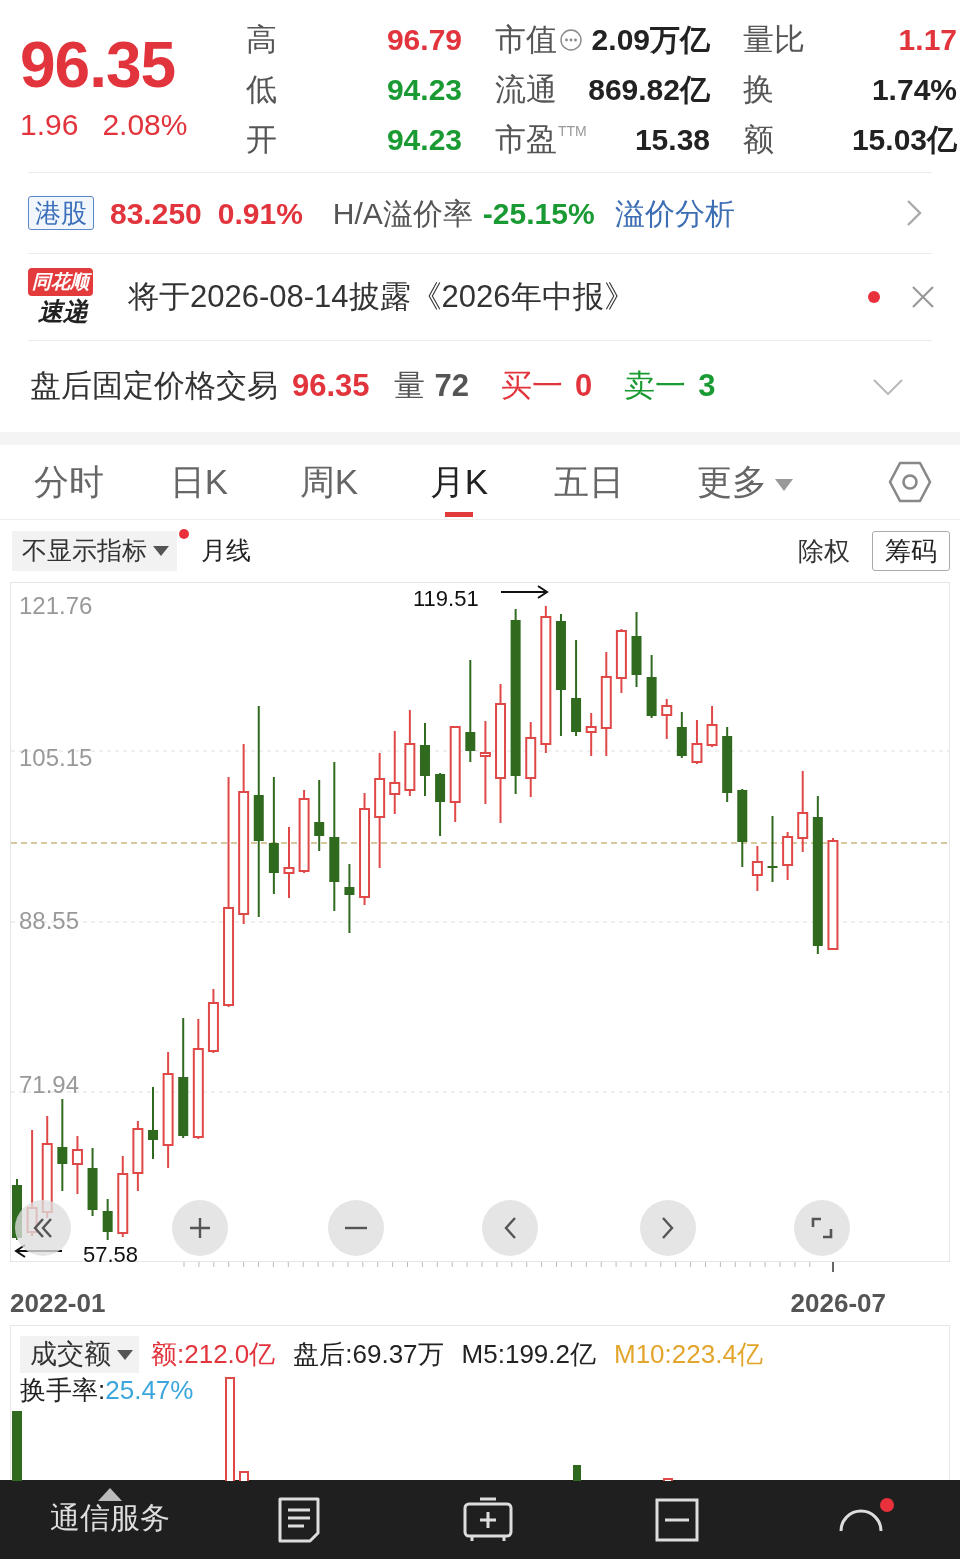  Describe the element at coordinates (261, 90) in the screenshot. I see `stat-label: 低` at that location.